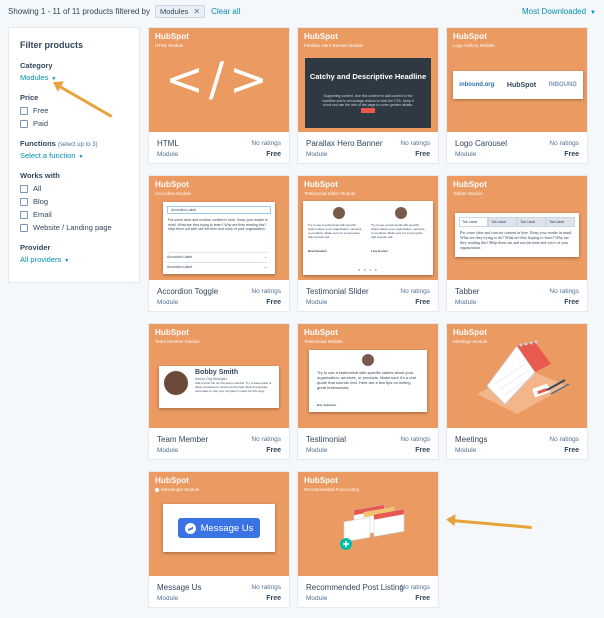 The width and height of the screenshot is (604, 618). Describe the element at coordinates (41, 201) in the screenshot. I see `checkbox-label: Blog` at that location.